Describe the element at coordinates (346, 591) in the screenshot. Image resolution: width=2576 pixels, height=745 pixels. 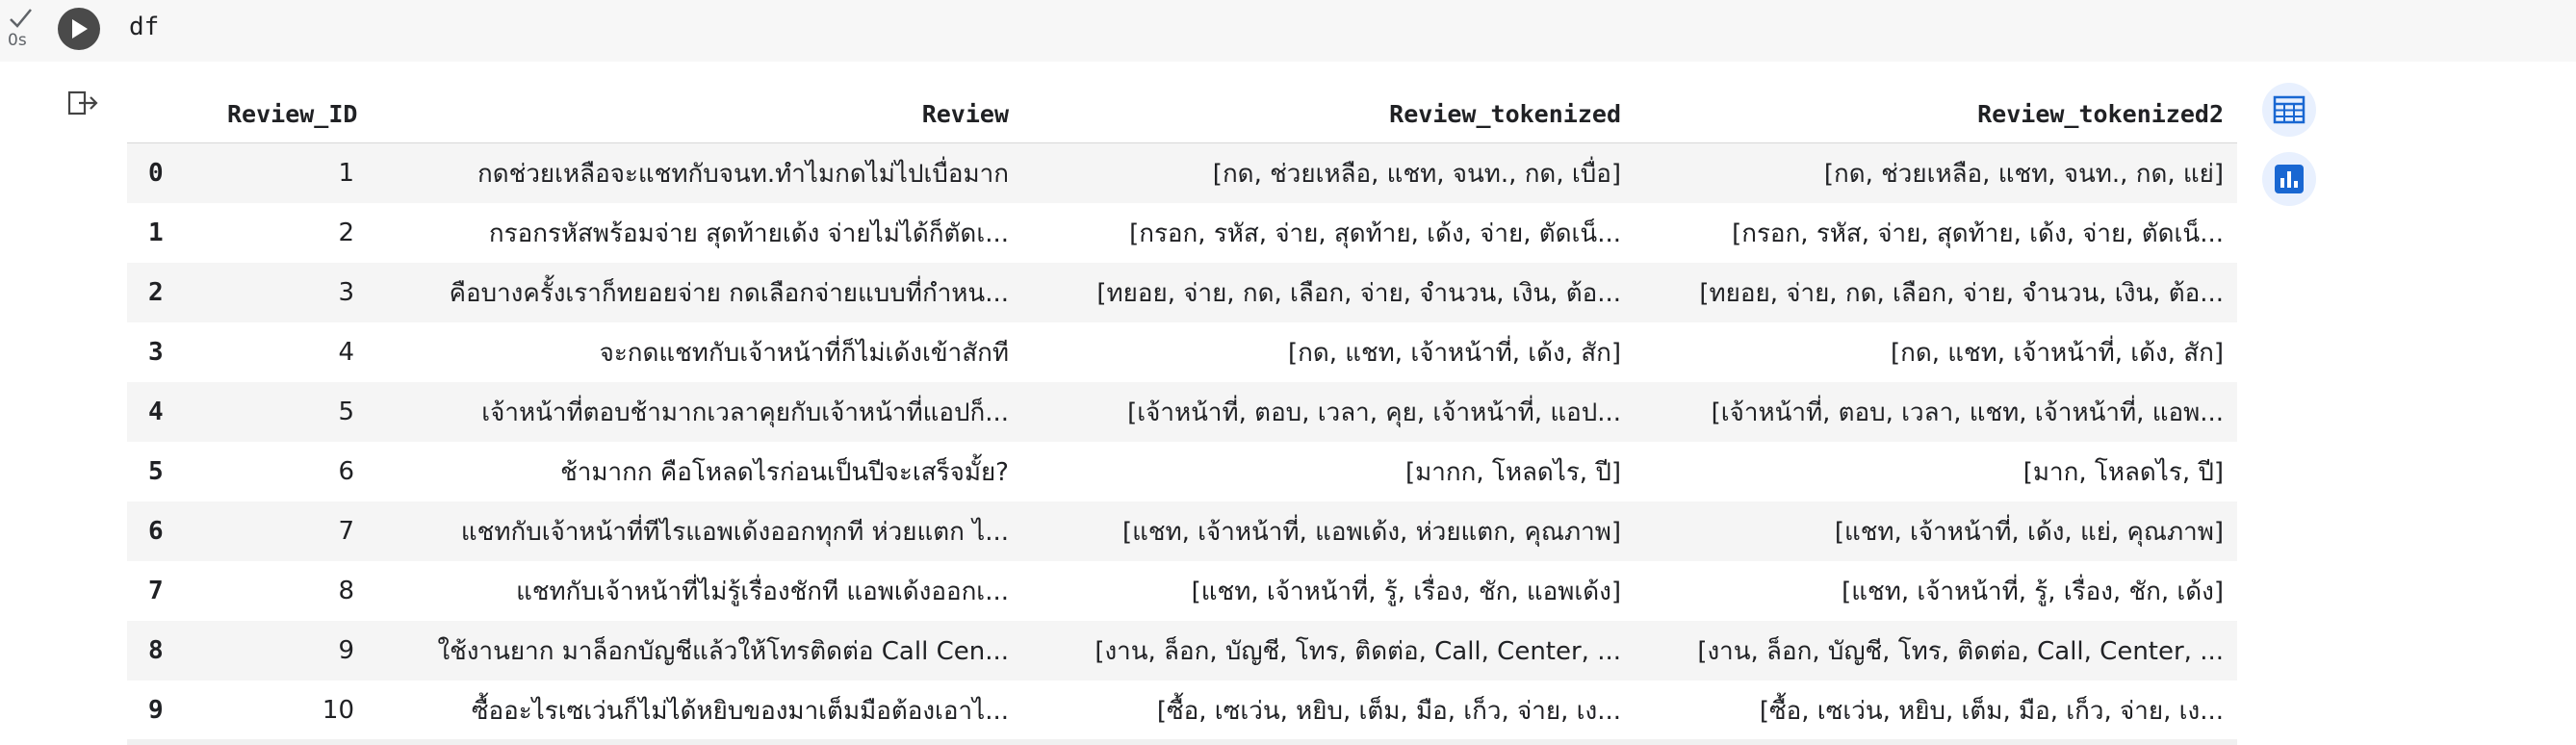
I see `cell-review-id: 8` at that location.